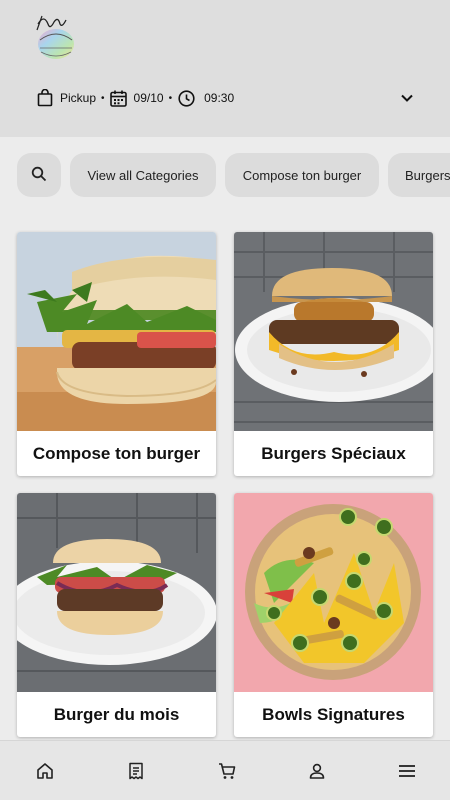 The height and width of the screenshot is (800, 450). I want to click on bottom-navigation, so click(225, 770).